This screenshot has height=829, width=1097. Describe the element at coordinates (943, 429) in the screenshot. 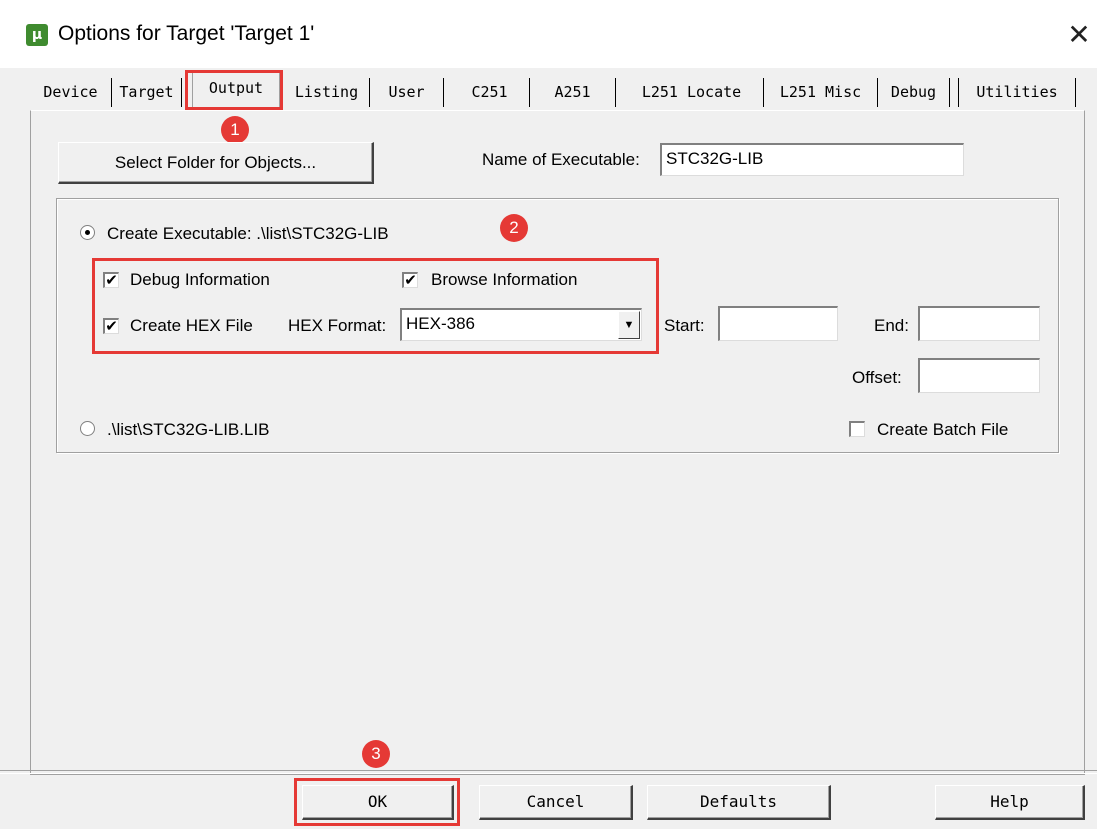

I see `create-batch-label: Create Batch File` at that location.